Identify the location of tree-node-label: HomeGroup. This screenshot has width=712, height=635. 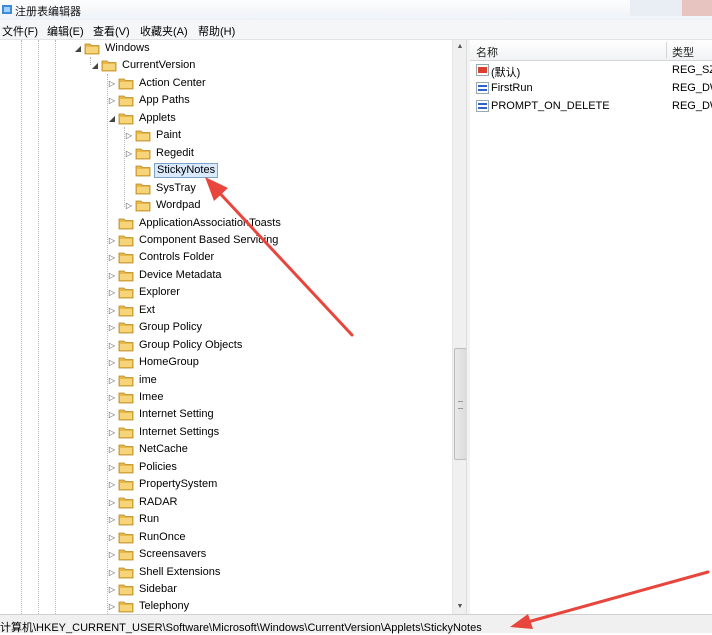
(169, 362).